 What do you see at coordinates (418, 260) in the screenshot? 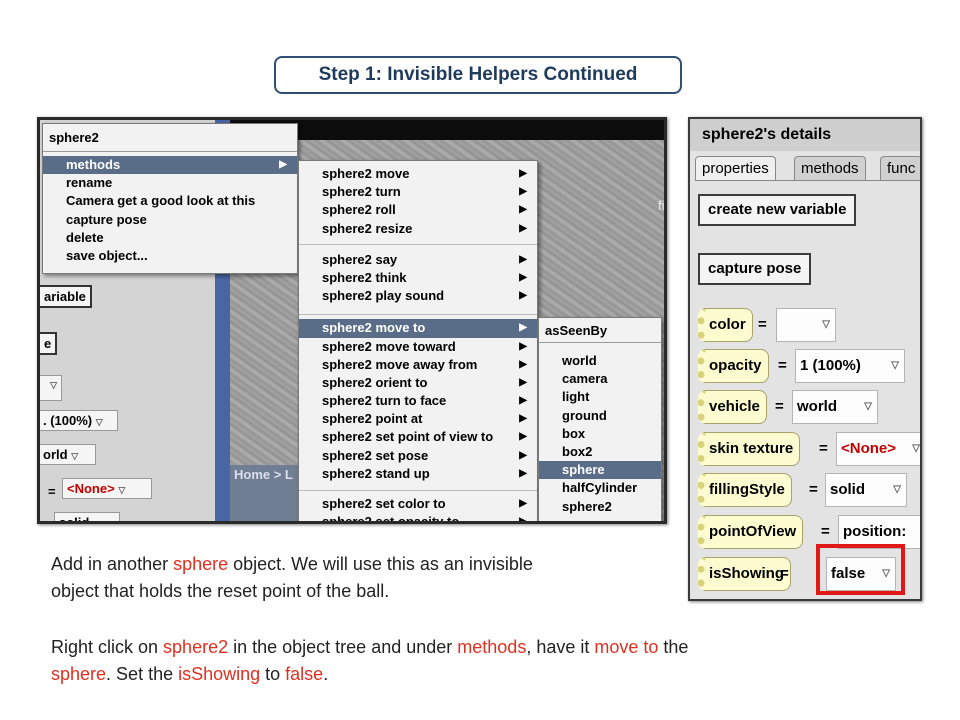
I see `method-item: sphere2 say ▶` at bounding box center [418, 260].